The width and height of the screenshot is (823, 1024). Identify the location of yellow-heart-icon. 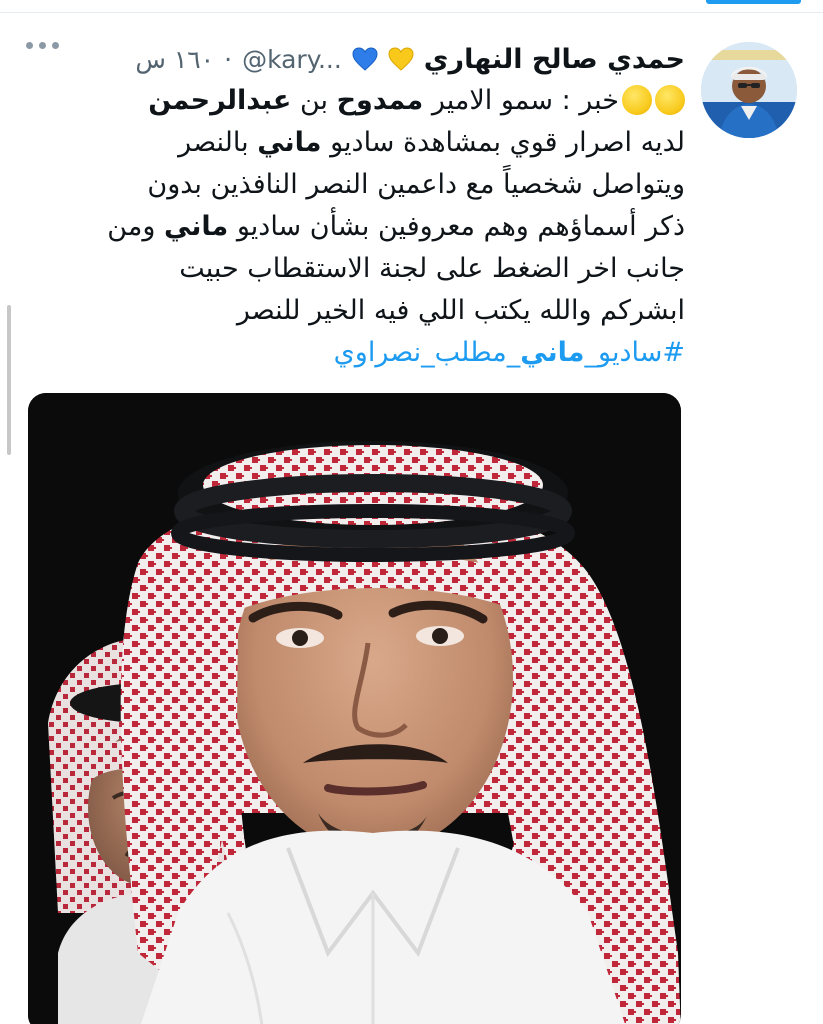
(401, 59).